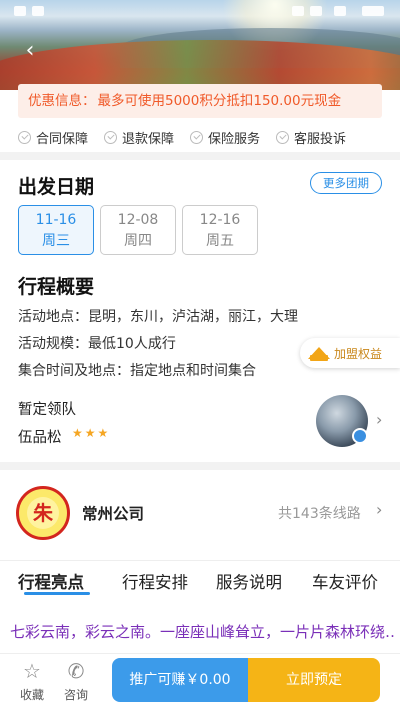  Describe the element at coordinates (31, 695) in the screenshot. I see `favorite-label: 收藏` at that location.